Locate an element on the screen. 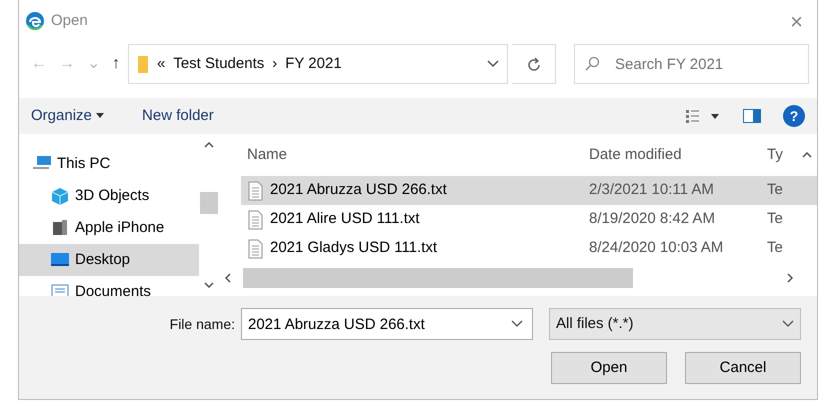  breadcrumb-item: Test Students is located at coordinates (218, 64).